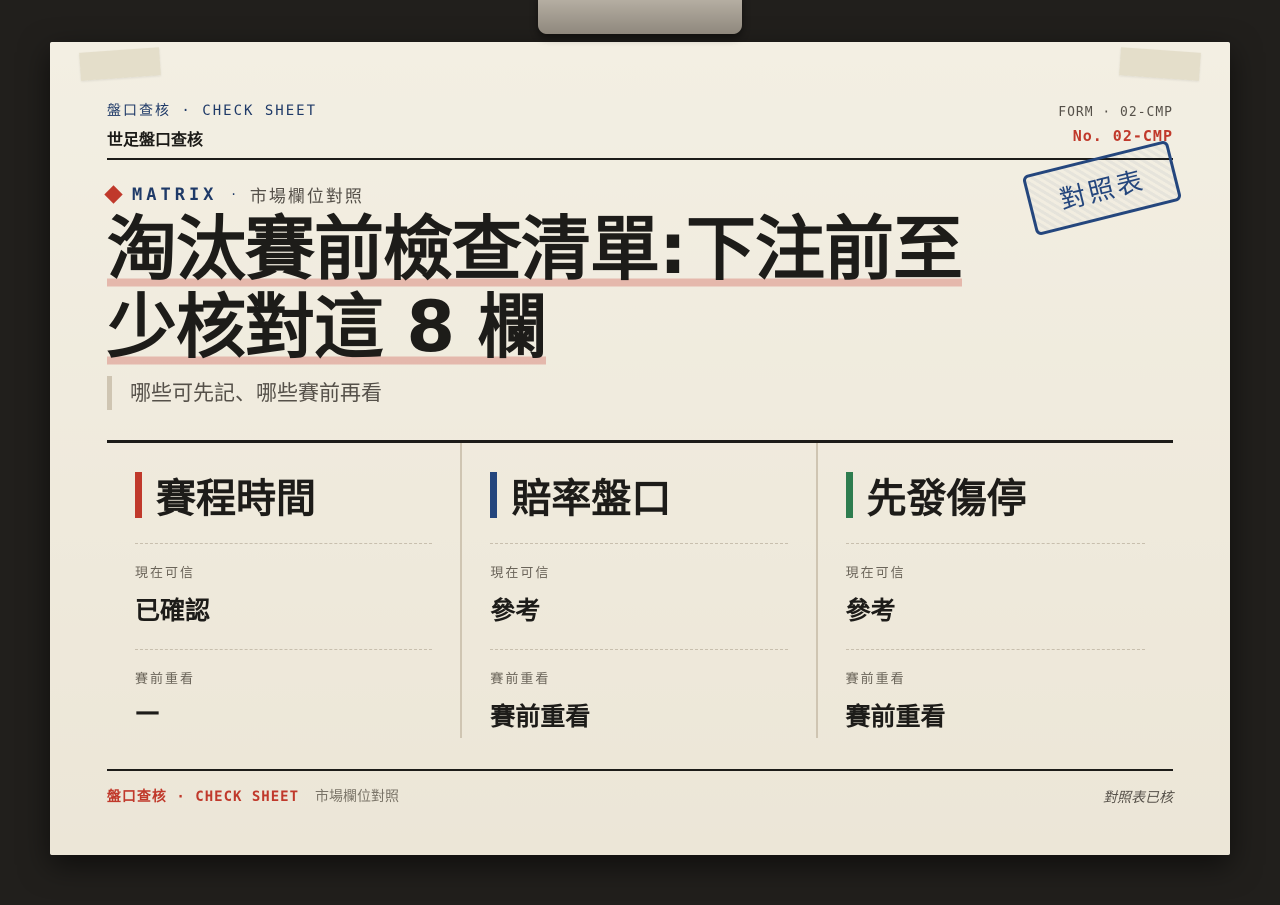 The width and height of the screenshot is (1280, 905). What do you see at coordinates (120, 64) in the screenshot?
I see `tape-left` at bounding box center [120, 64].